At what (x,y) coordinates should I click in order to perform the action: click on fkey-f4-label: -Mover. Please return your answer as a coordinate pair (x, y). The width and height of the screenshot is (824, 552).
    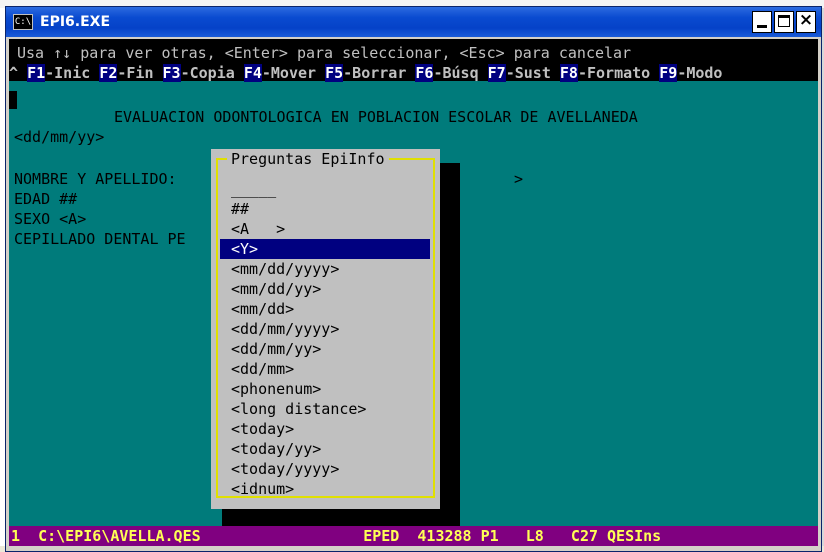
    Looking at the image, I should click on (293, 73).